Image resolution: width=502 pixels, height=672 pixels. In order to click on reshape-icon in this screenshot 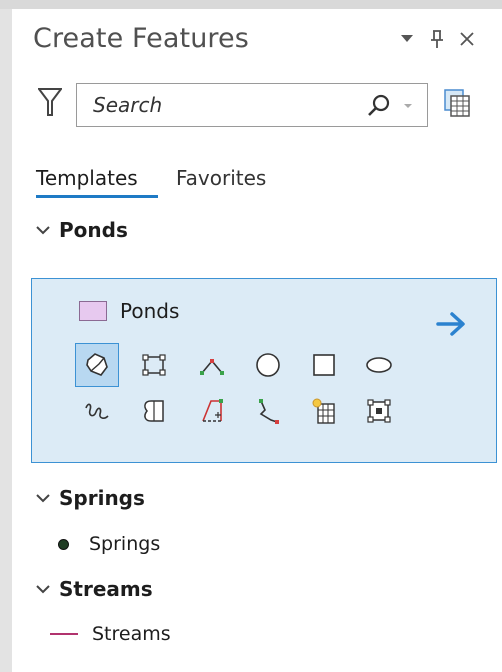, I will do `click(379, 411)`.